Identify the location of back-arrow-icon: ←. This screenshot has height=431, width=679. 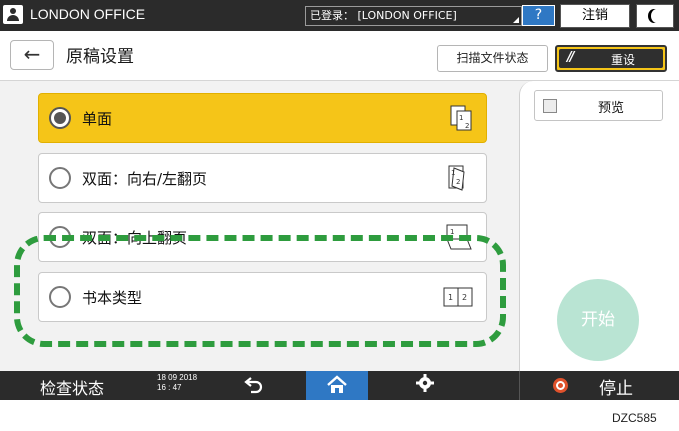
(32, 54).